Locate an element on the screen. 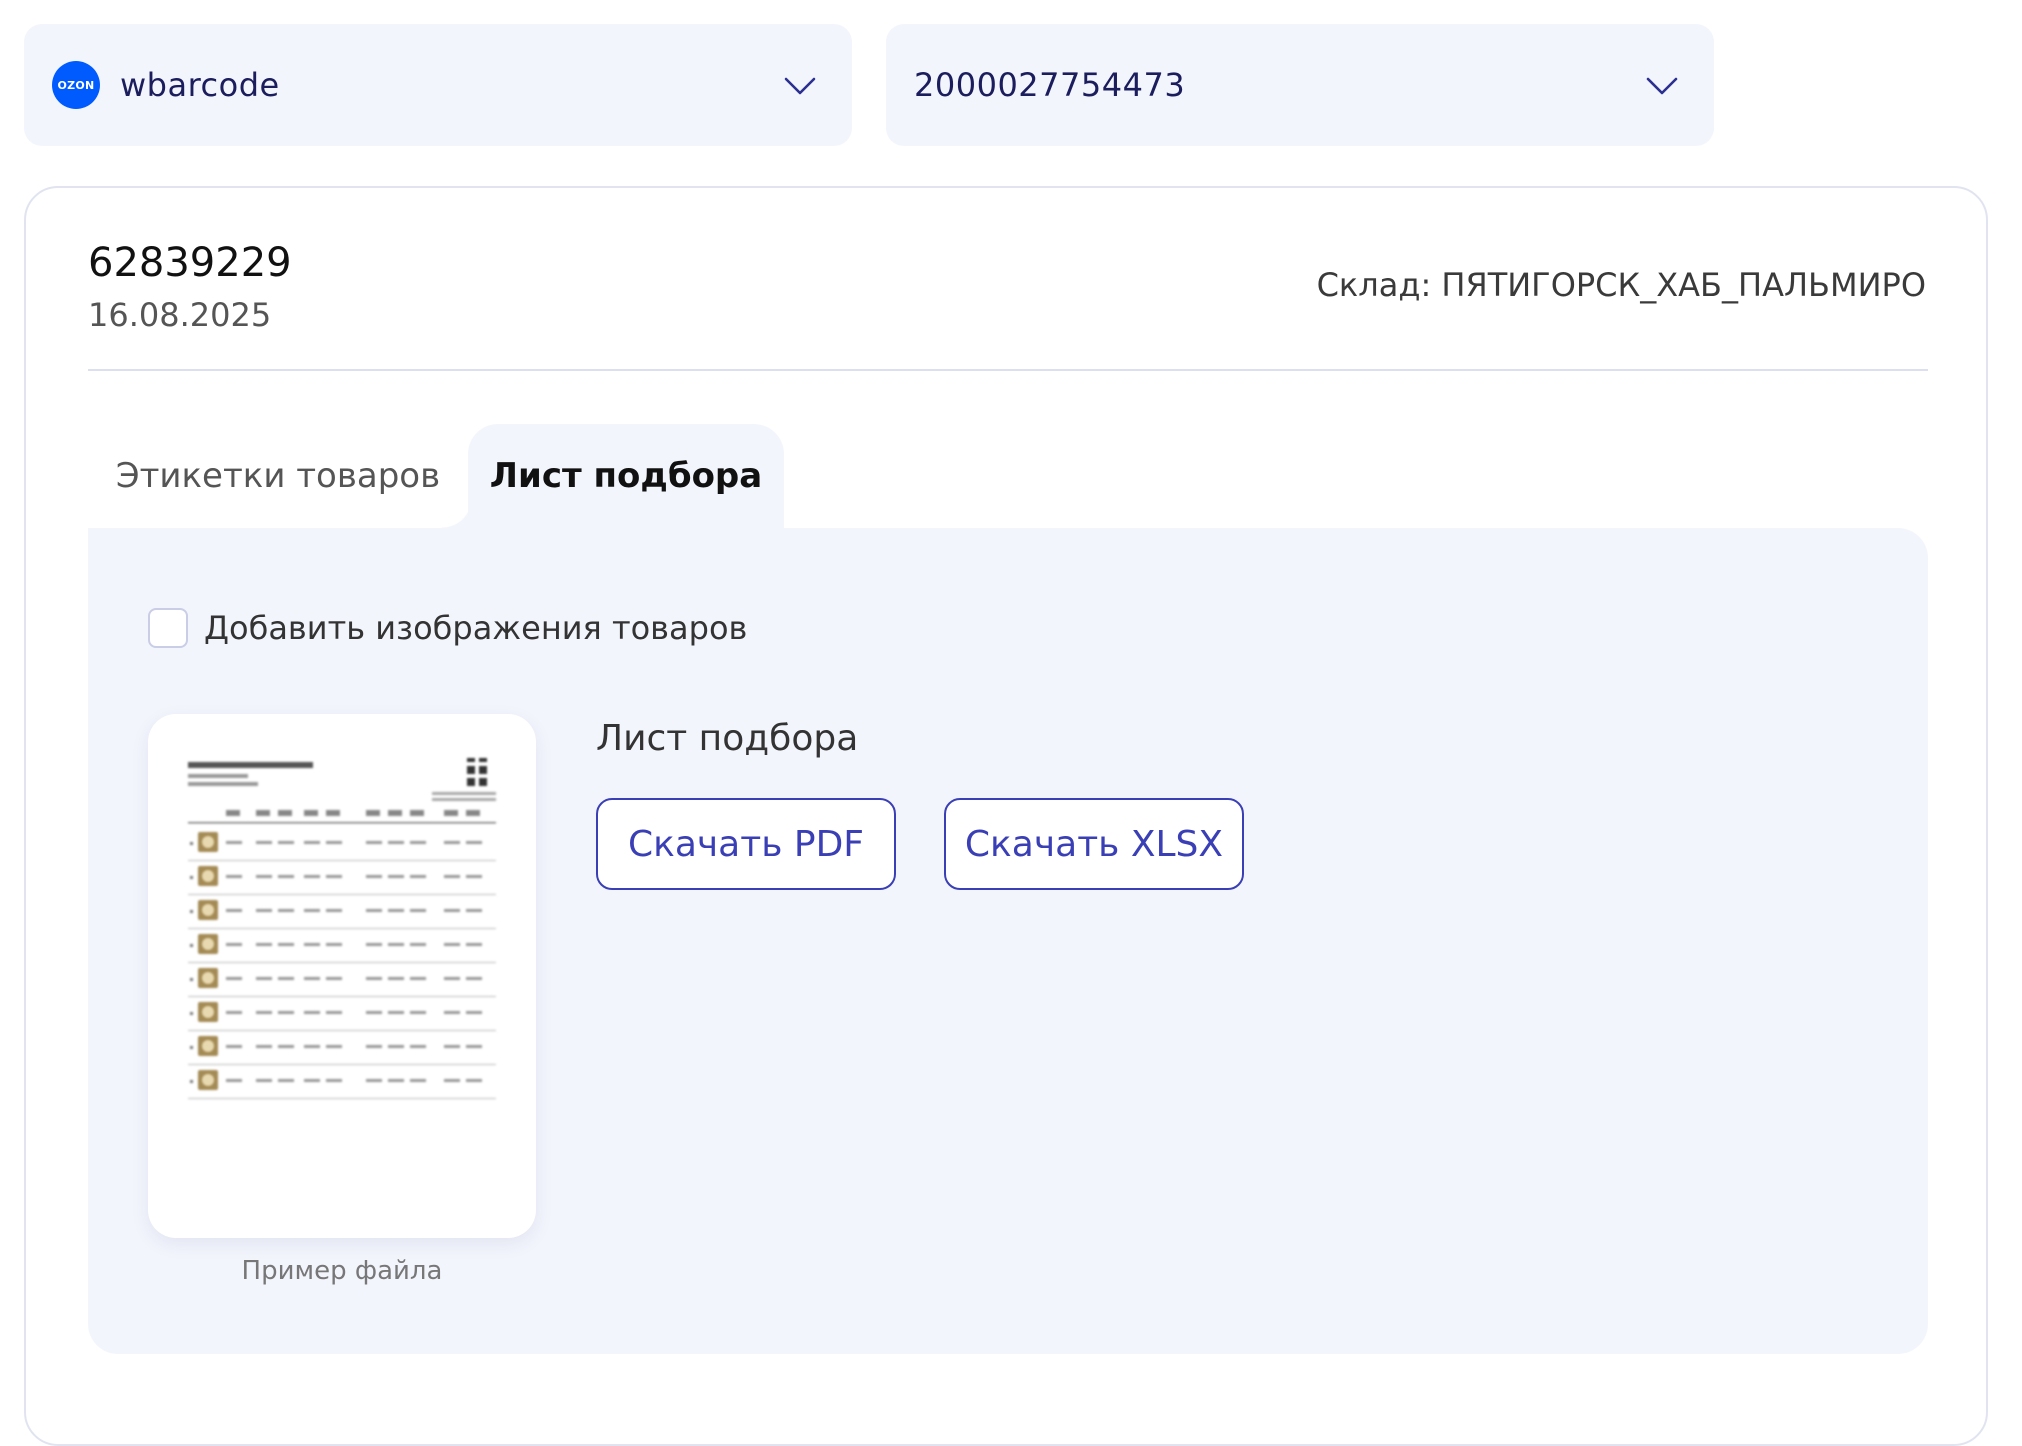 The height and width of the screenshot is (1446, 2022). account-select-value: wbarcode is located at coordinates (200, 85).